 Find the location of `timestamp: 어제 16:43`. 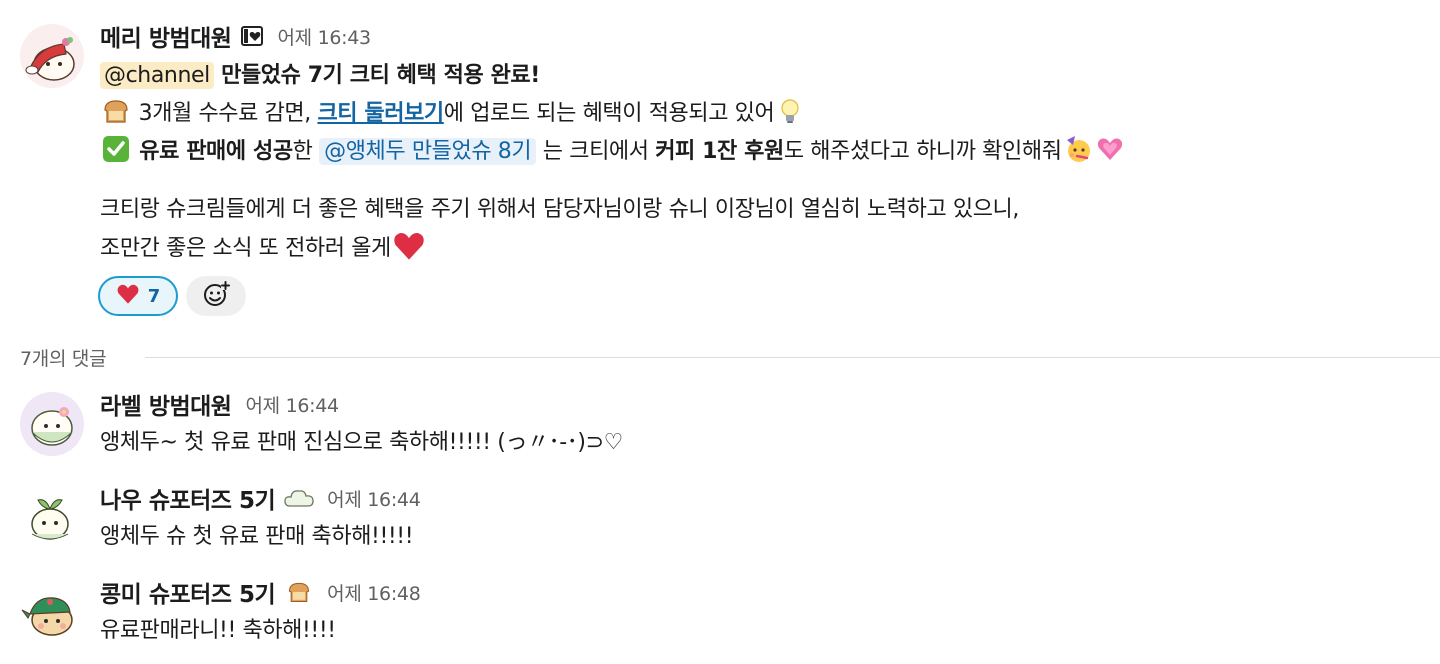

timestamp: 어제 16:43 is located at coordinates (324, 36).